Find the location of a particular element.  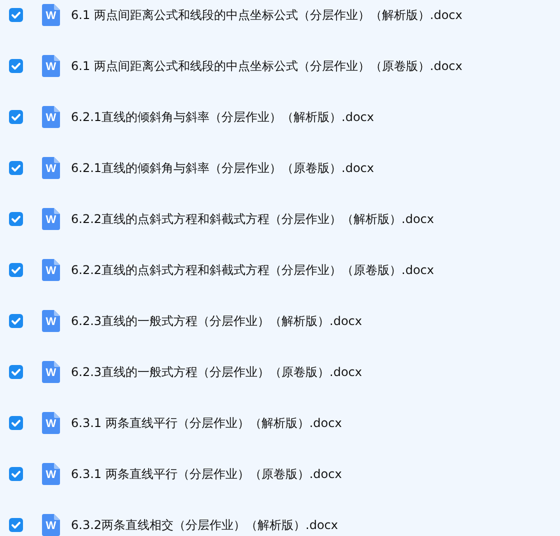

file-name: 6.3.1 两条直线平行（分层作业）（解析版）.docx is located at coordinates (206, 423).